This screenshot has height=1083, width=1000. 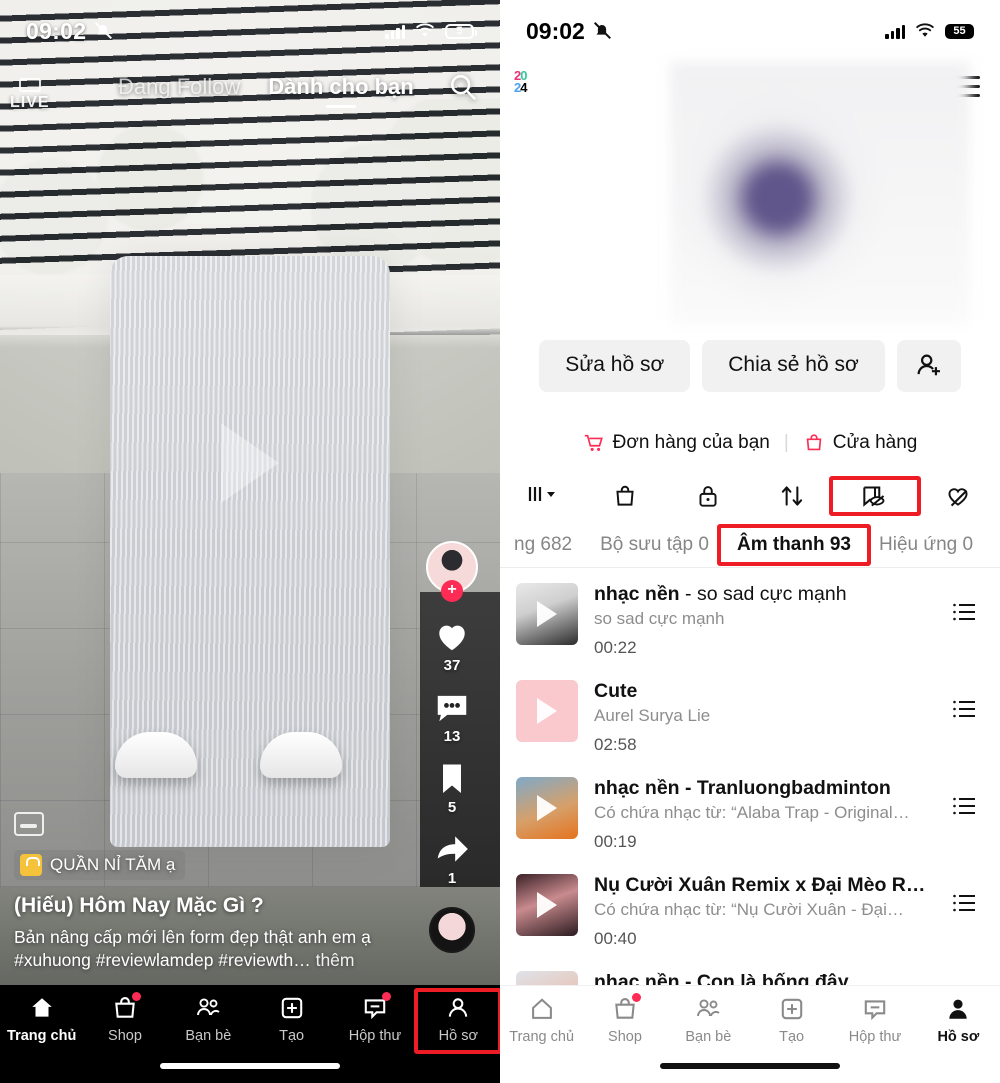 What do you see at coordinates (29, 823) in the screenshot?
I see `video-thumbnail-icon` at bounding box center [29, 823].